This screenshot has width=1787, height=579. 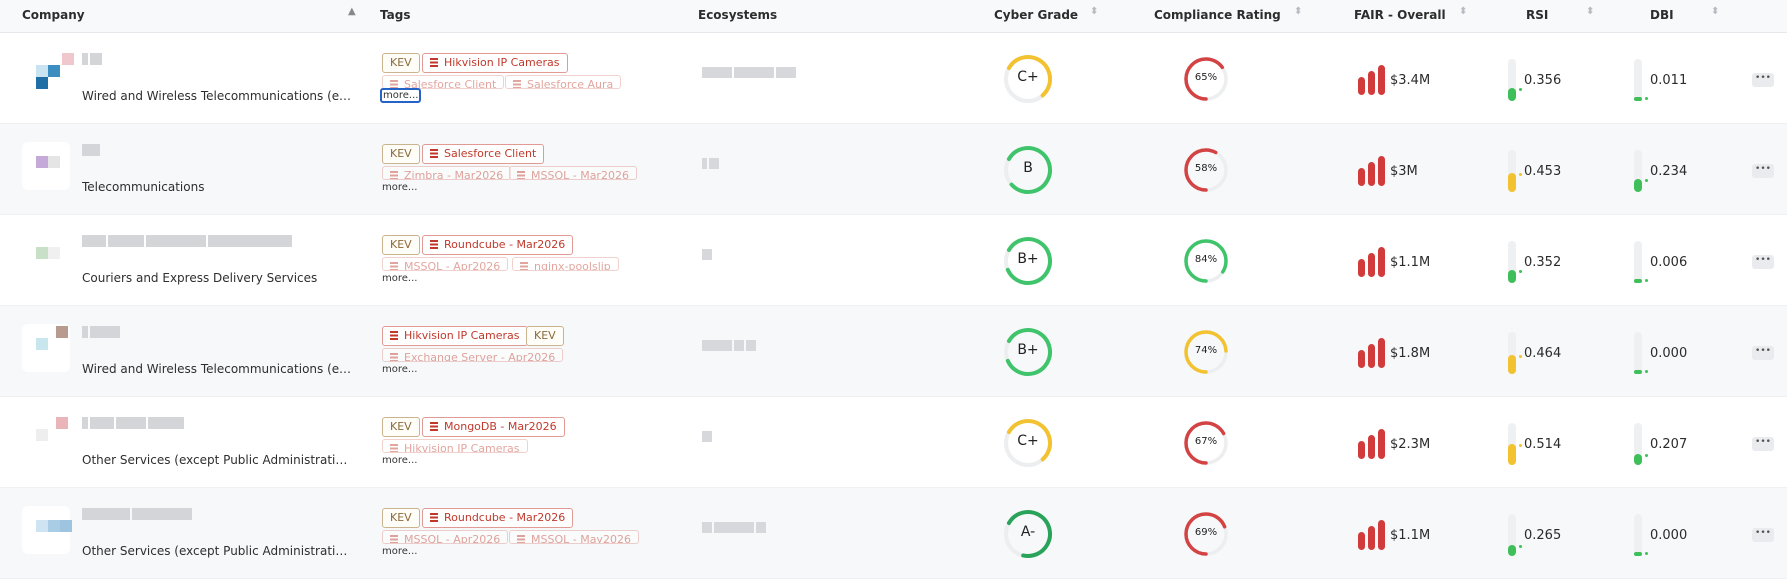 I want to click on column-header-company: Company, so click(x=53, y=15).